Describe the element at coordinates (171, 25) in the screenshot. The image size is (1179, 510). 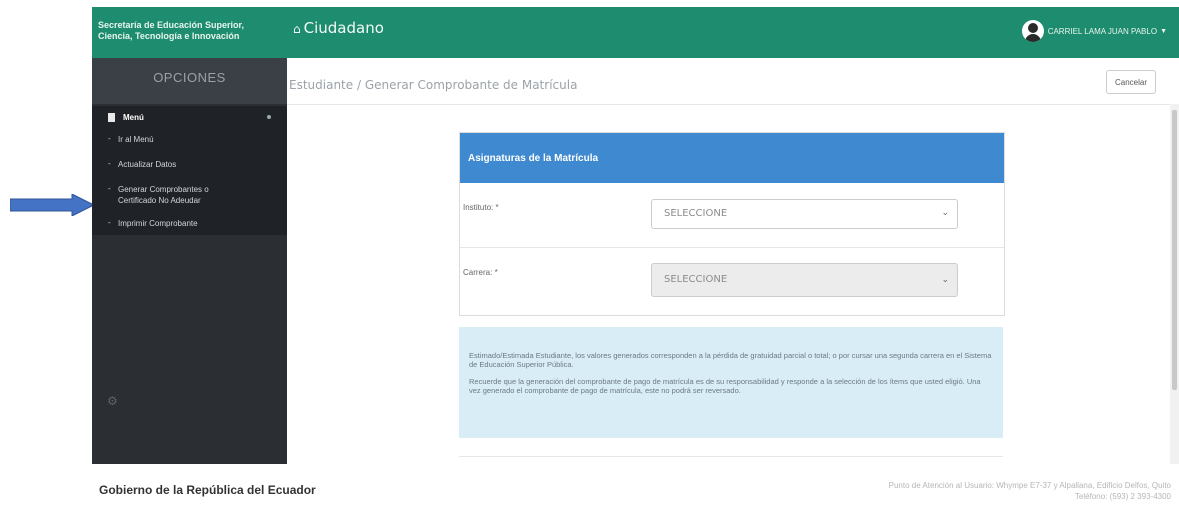
I see `brand-line-1: Secretaría de Educación Superior,` at that location.